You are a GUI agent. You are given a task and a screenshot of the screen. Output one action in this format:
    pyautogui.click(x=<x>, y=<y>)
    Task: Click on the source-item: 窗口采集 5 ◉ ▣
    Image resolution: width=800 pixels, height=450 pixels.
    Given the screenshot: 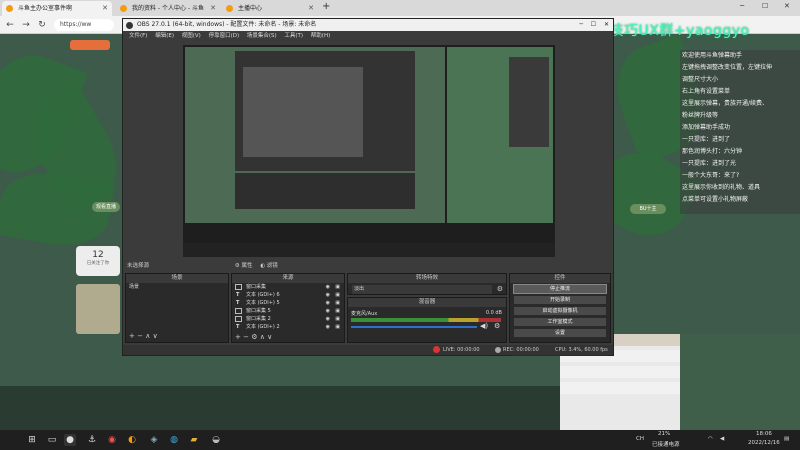 What is the action you would take?
    pyautogui.click(x=288, y=311)
    